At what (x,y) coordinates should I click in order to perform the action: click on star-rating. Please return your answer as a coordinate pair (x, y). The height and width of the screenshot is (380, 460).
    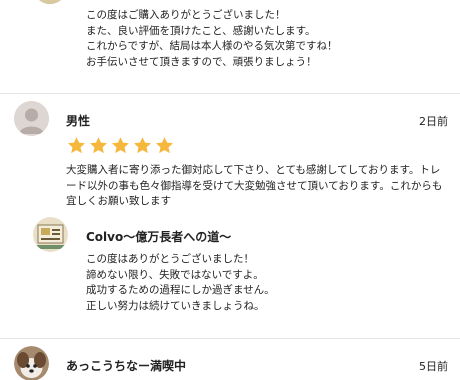
    Looking at the image, I should click on (120, 145).